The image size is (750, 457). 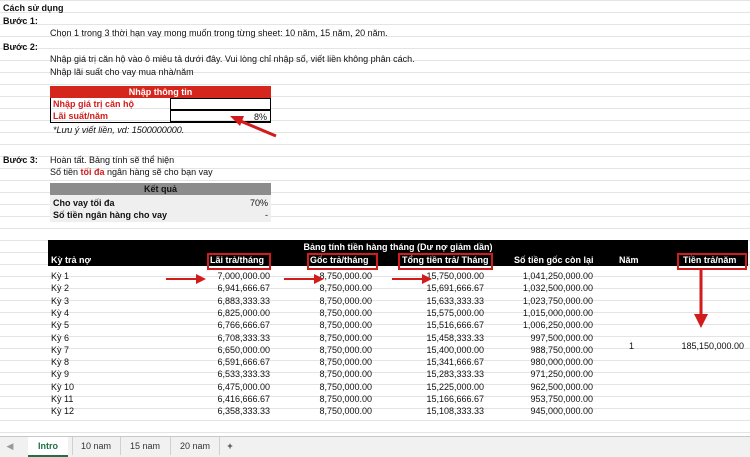 What do you see at coordinates (561, 374) in the screenshot?
I see `remaining-cell: 971,250,000.00` at bounding box center [561, 374].